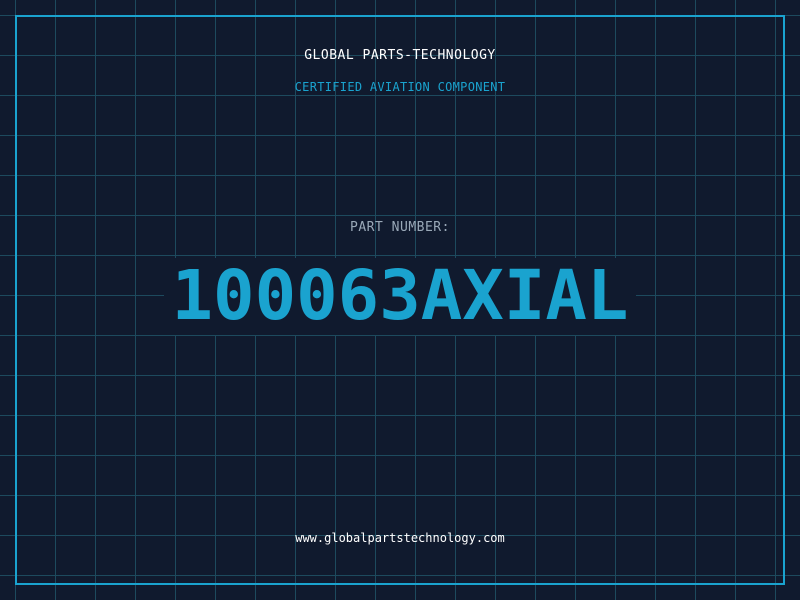 The width and height of the screenshot is (800, 600). I want to click on part-number-label: PART NUMBER:, so click(400, 227).